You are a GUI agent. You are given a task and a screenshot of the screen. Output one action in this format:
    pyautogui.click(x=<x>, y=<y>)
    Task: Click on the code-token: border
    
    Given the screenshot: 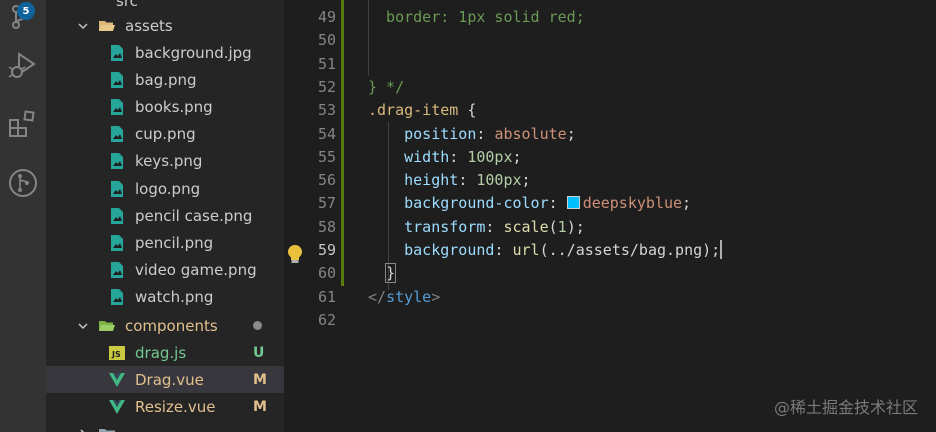 What is the action you would take?
    pyautogui.click(x=404, y=17)
    